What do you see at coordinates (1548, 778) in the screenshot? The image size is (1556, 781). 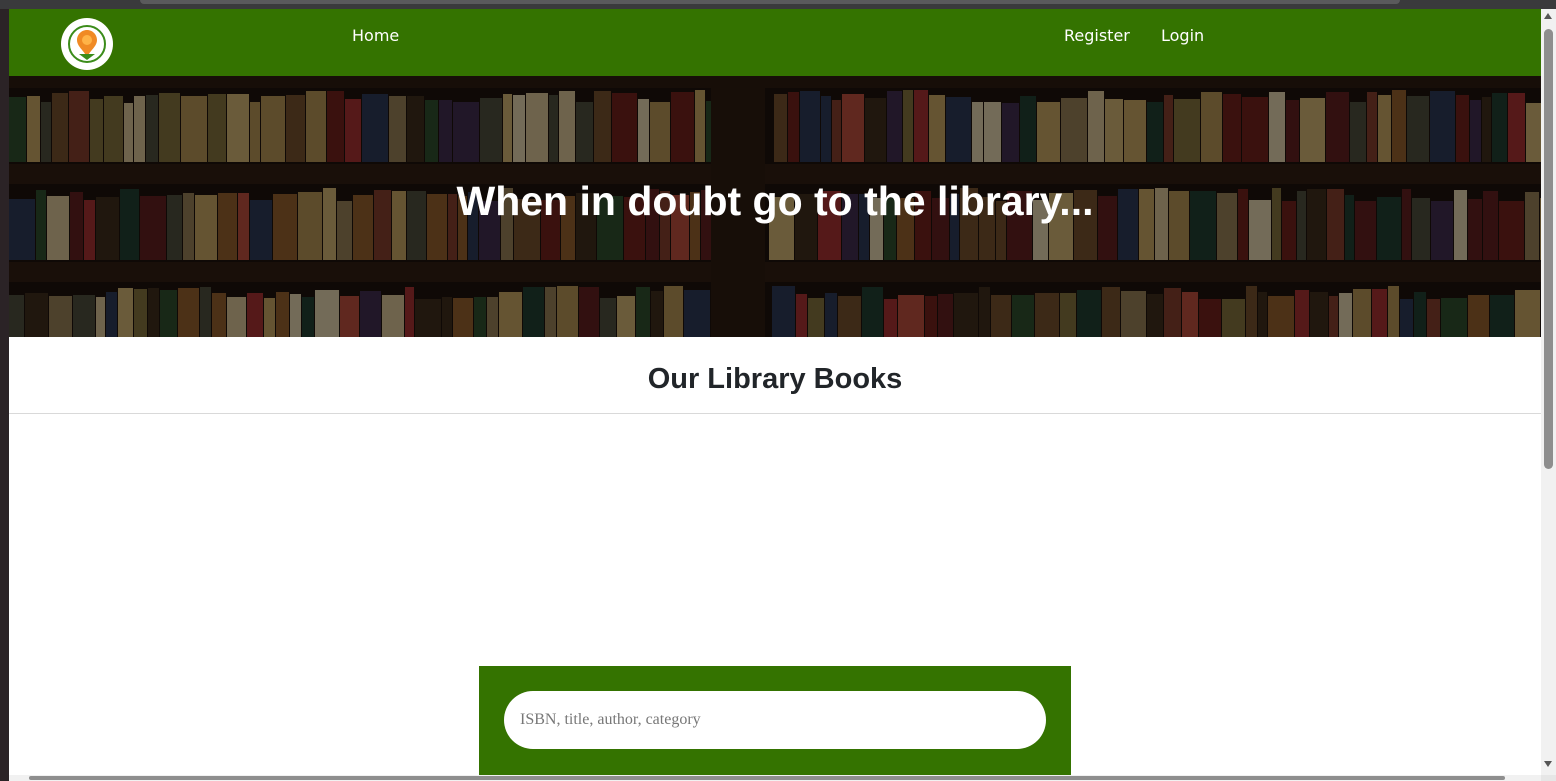 I see `scrollbar-corner` at bounding box center [1548, 778].